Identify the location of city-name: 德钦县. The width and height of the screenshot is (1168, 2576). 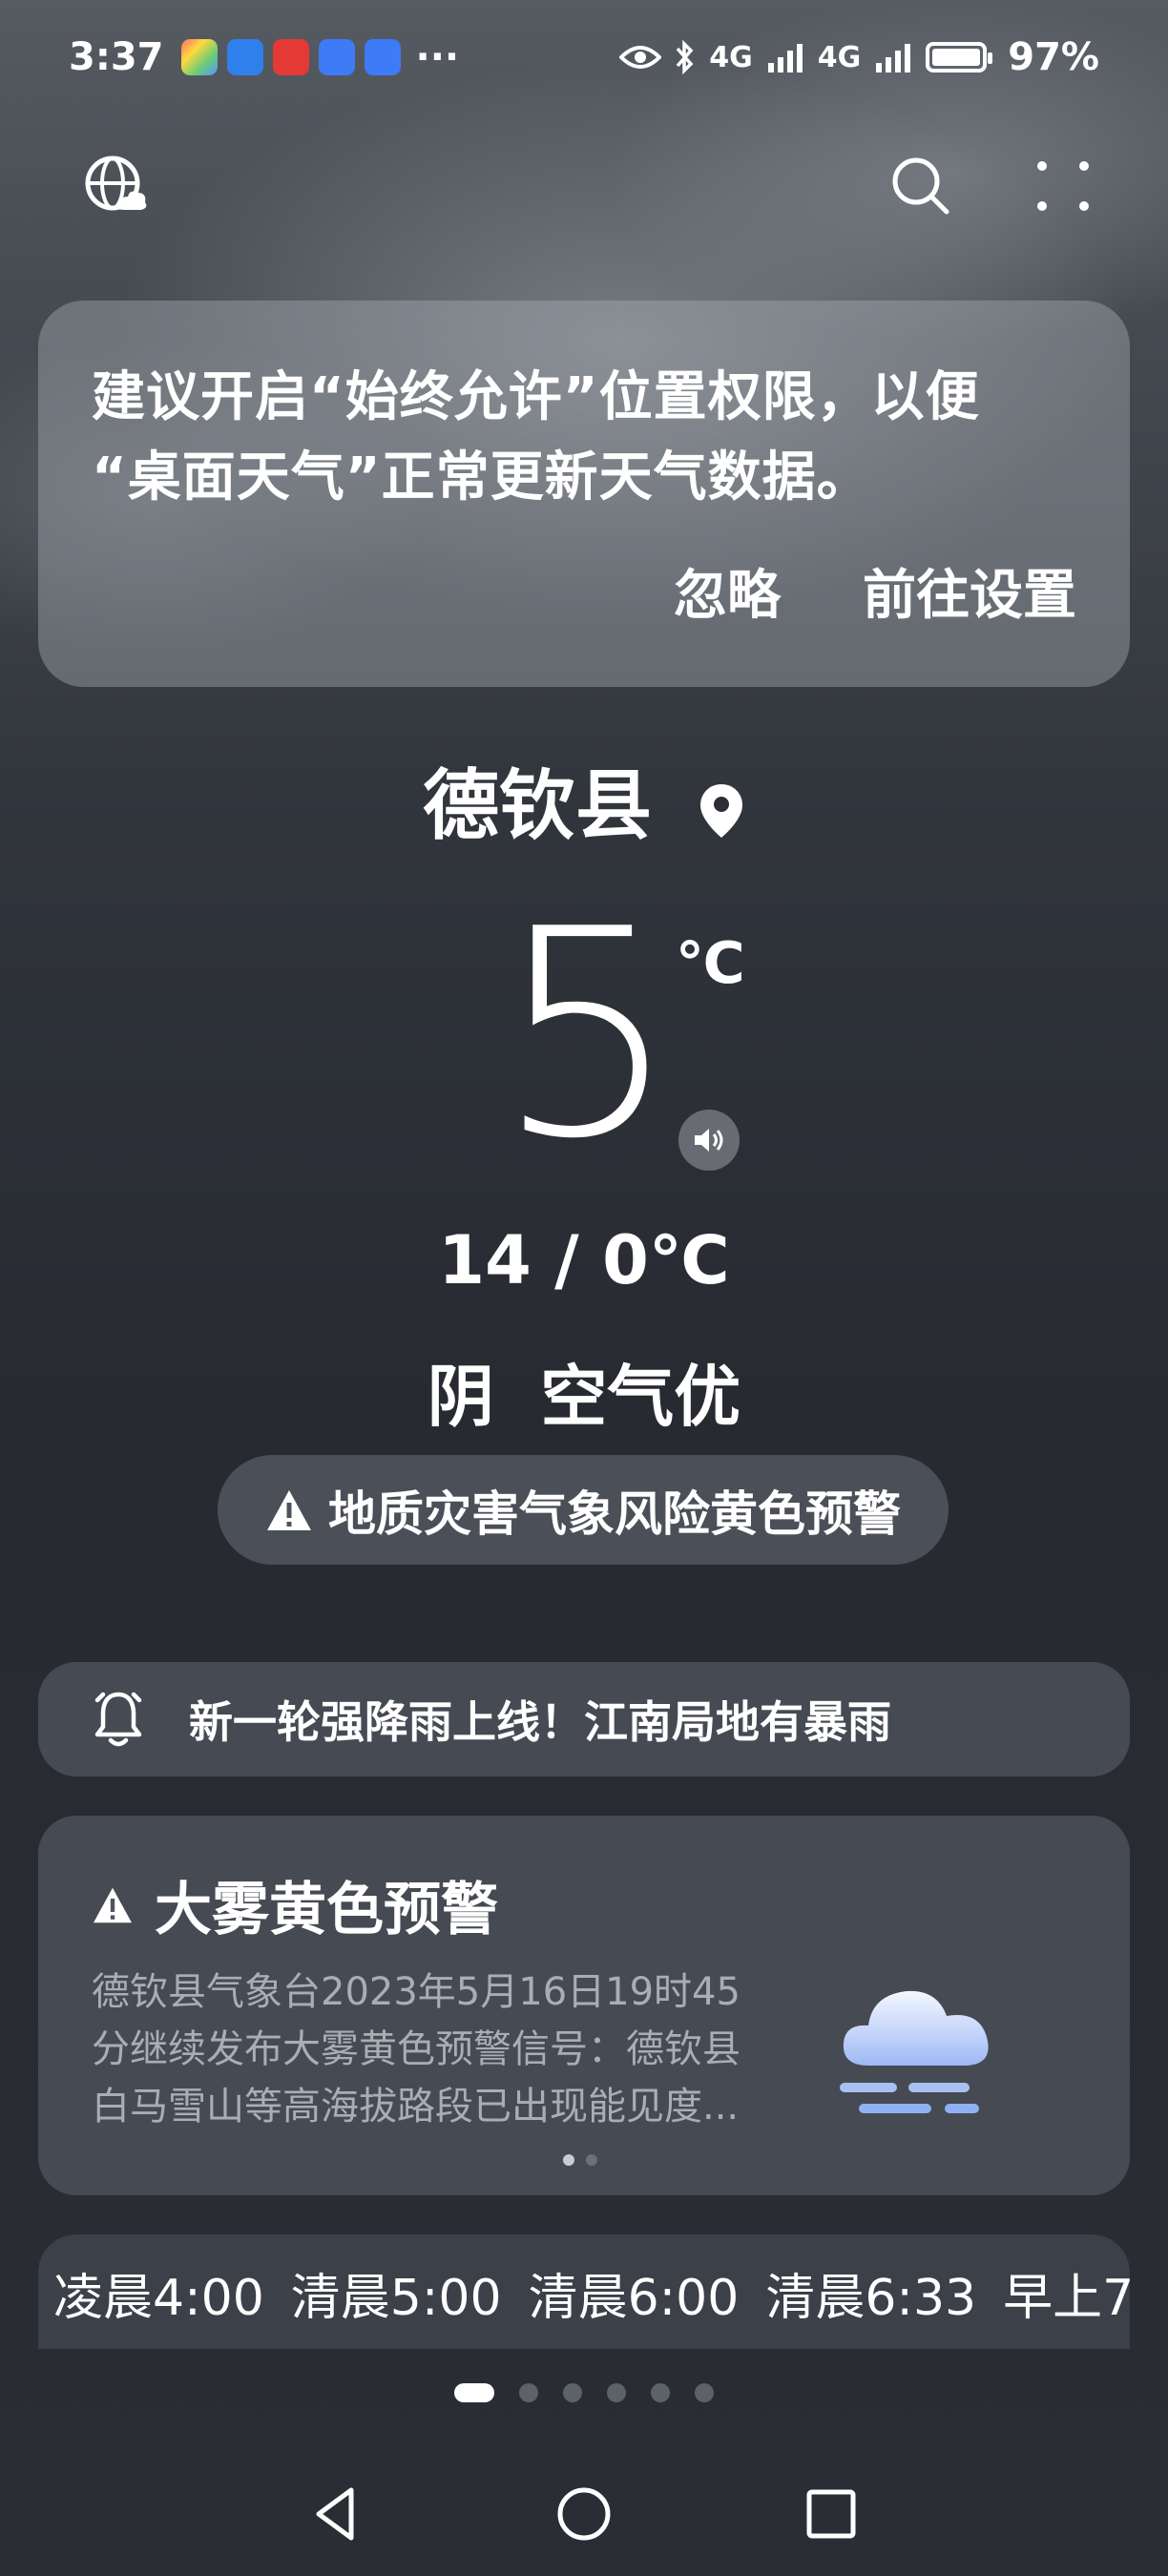
(538, 805).